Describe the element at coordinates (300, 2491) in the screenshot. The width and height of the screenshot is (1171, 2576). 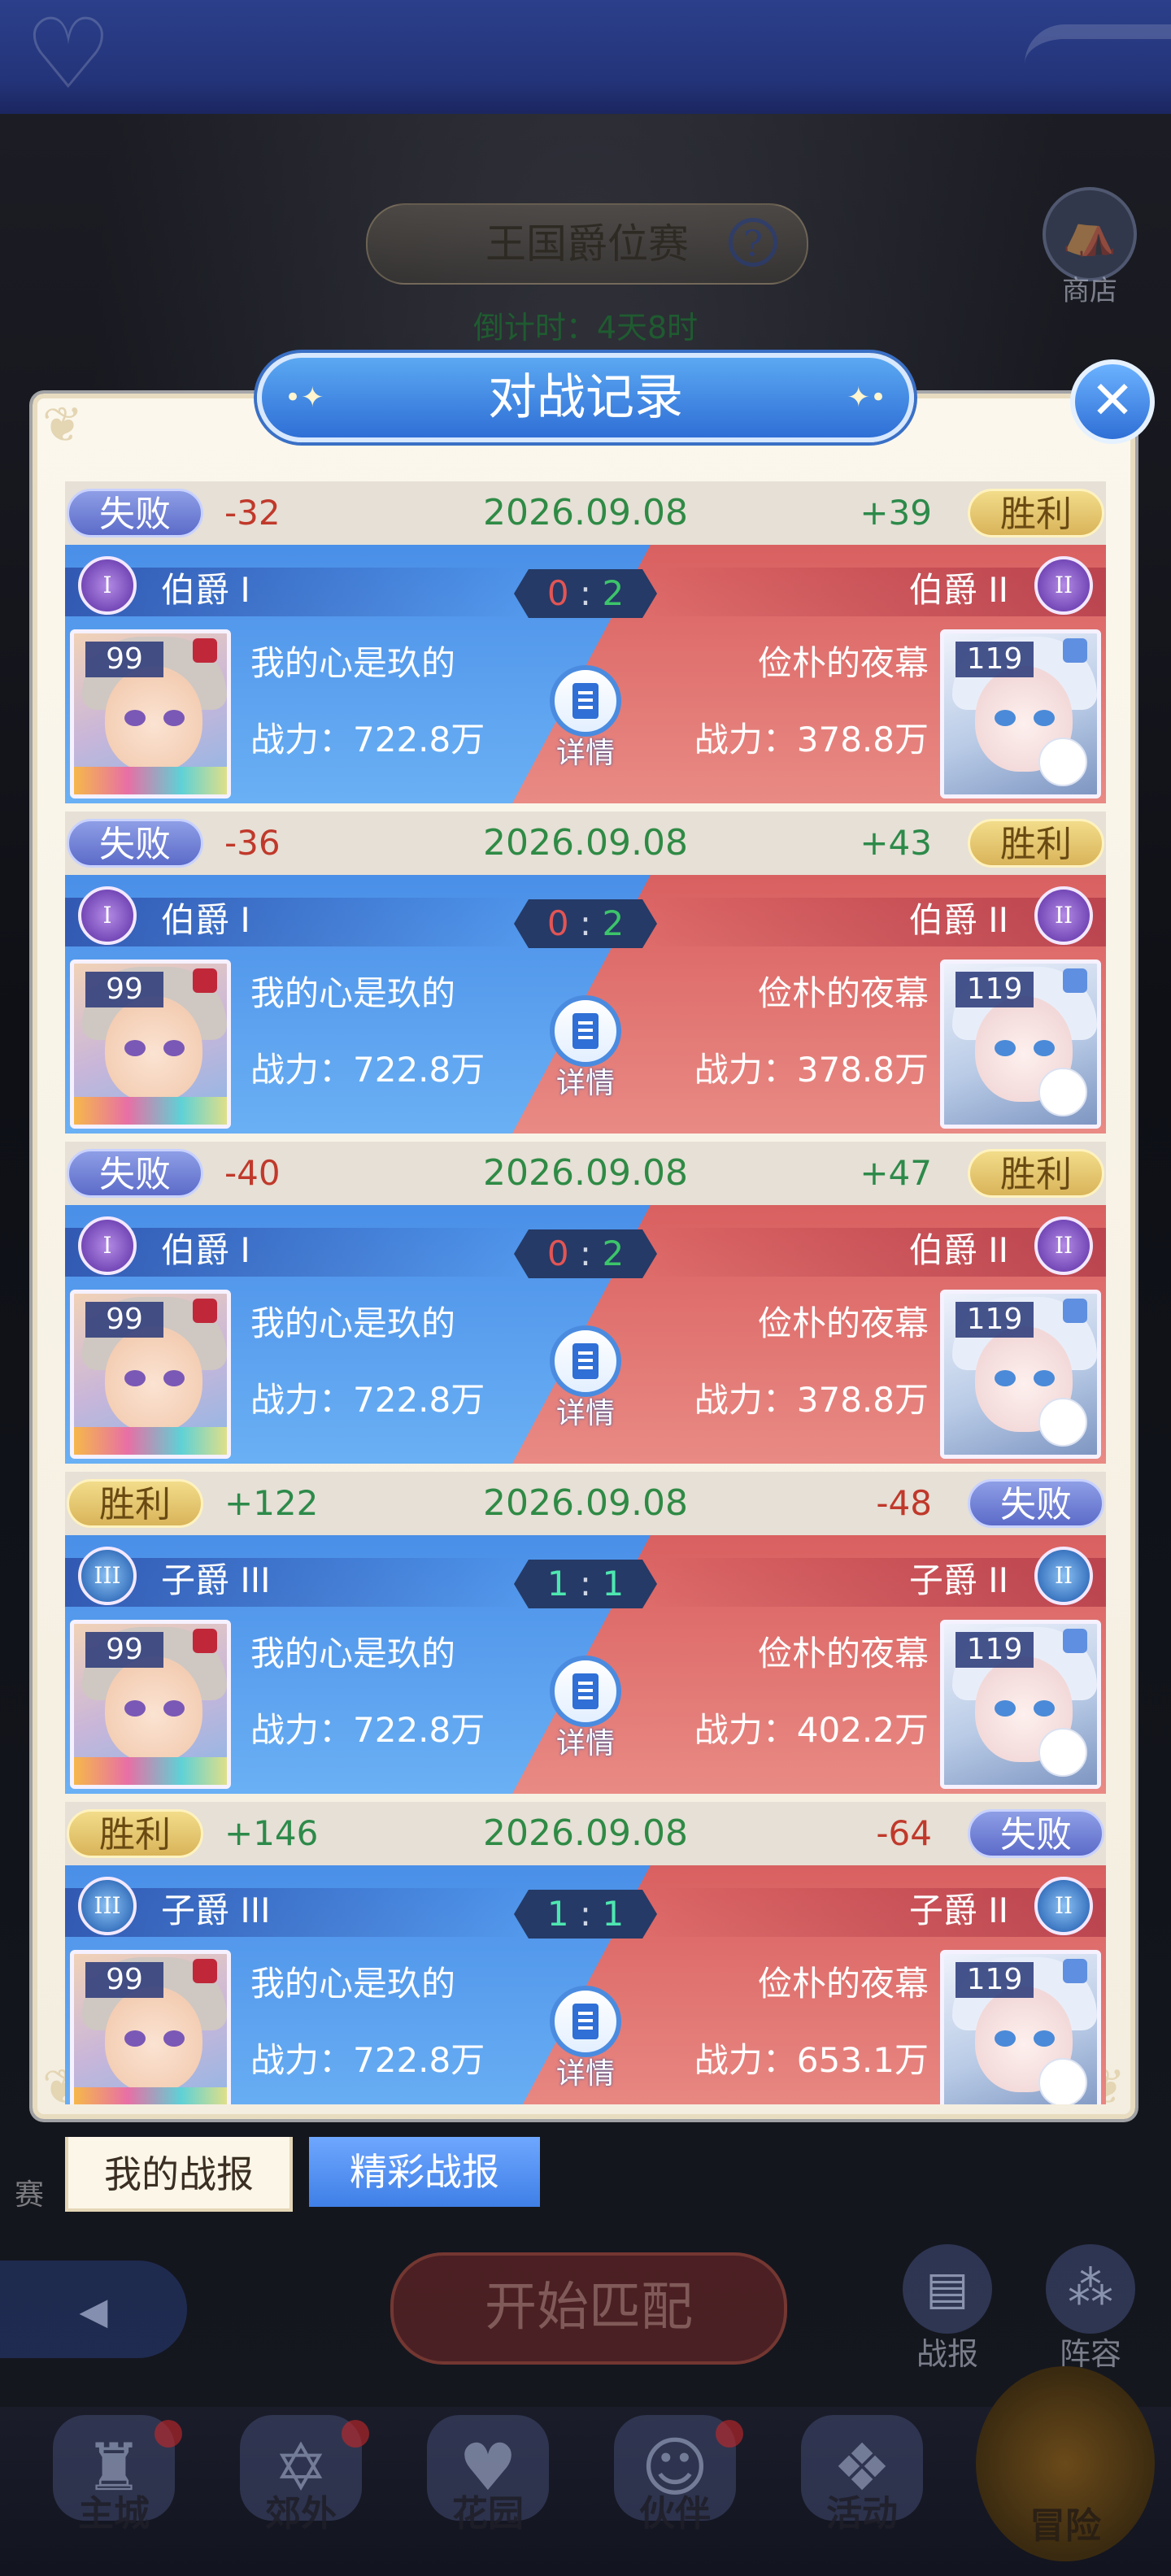
I see `nav-item-suburb: ✡ 郊外` at that location.